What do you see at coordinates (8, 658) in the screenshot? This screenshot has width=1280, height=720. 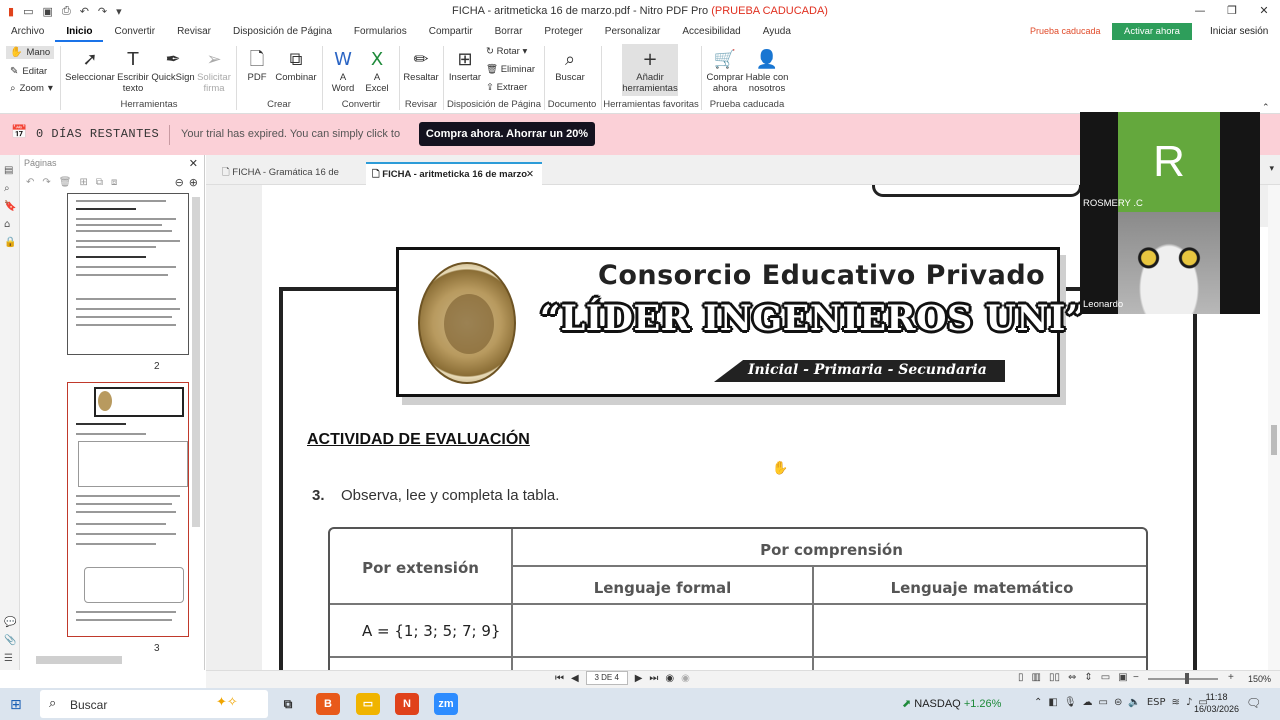 I see `layers-icon: ☰` at bounding box center [8, 658].